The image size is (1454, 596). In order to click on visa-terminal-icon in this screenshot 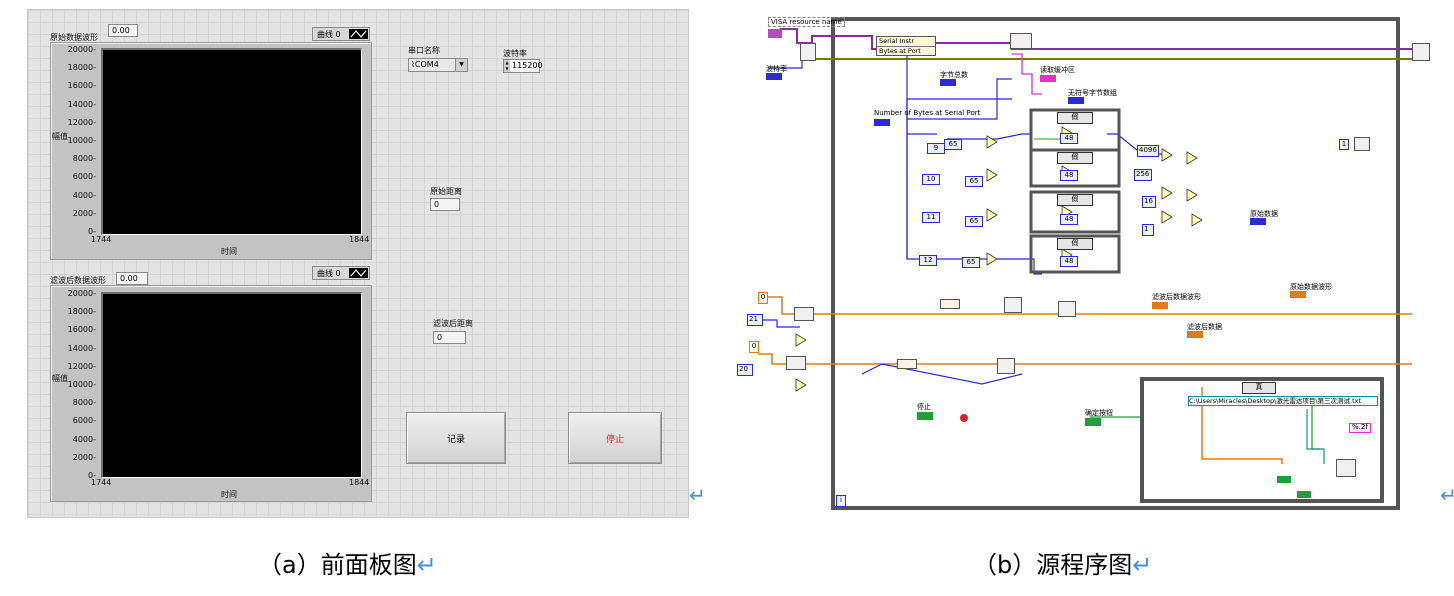, I will do `click(775, 33)`.